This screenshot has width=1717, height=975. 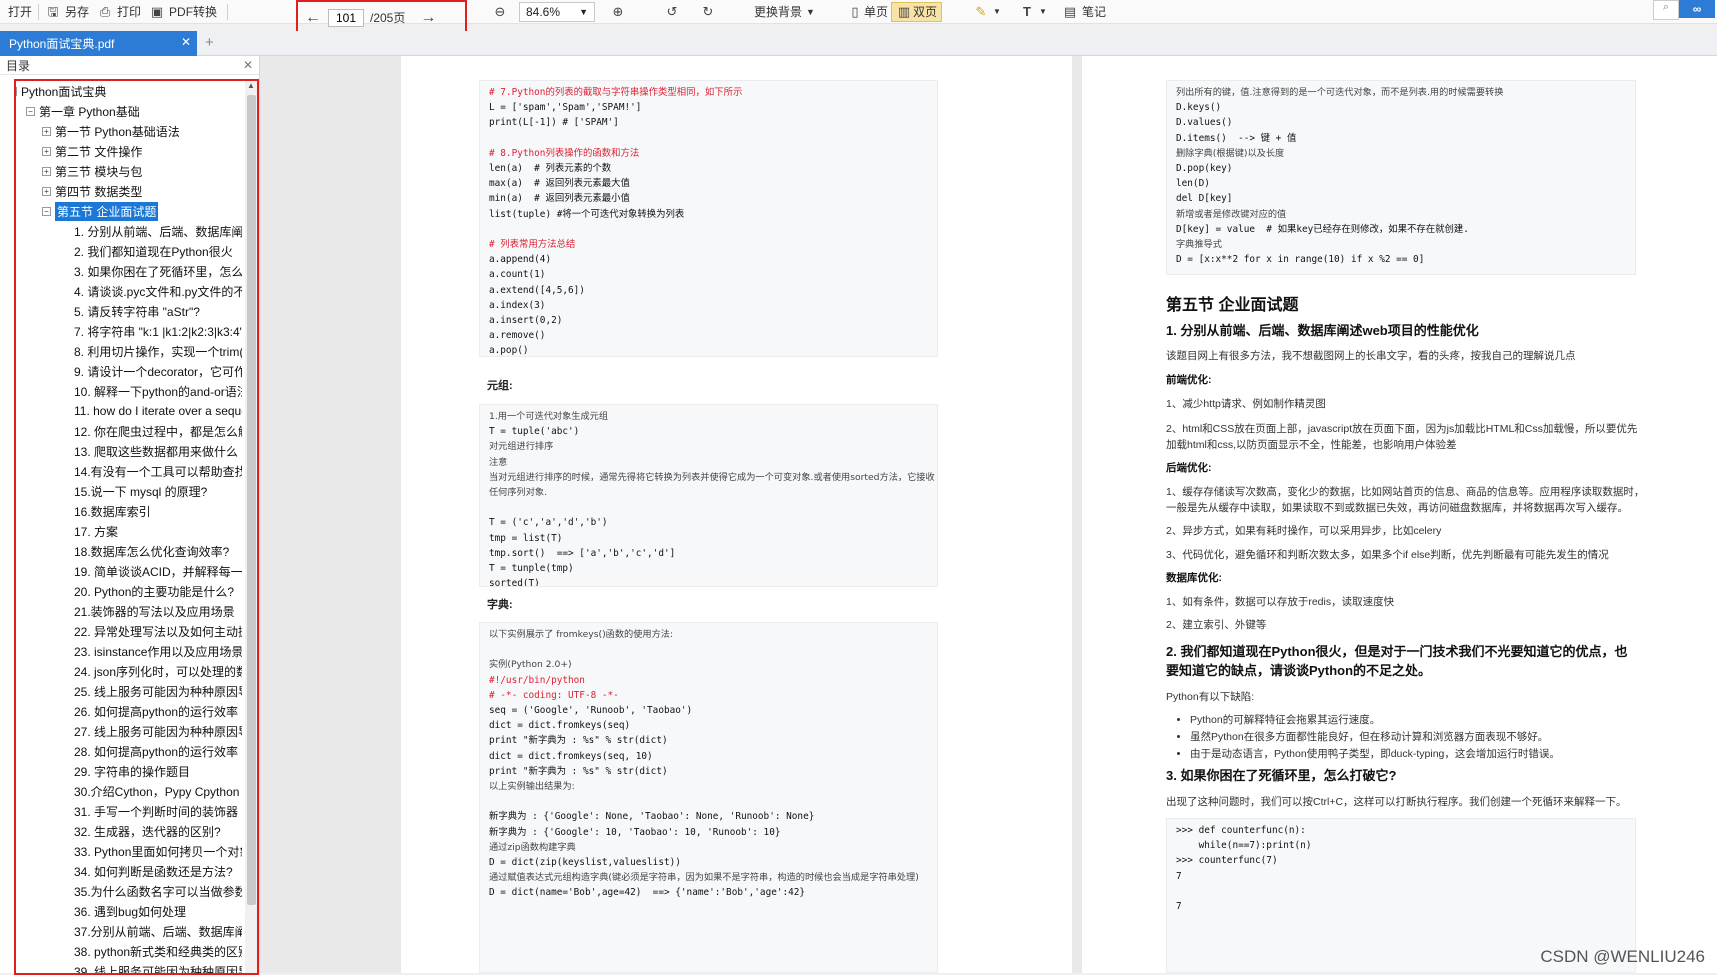 I want to click on toc-item-label: 36. 遇到bug如何处理, so click(x=130, y=911).